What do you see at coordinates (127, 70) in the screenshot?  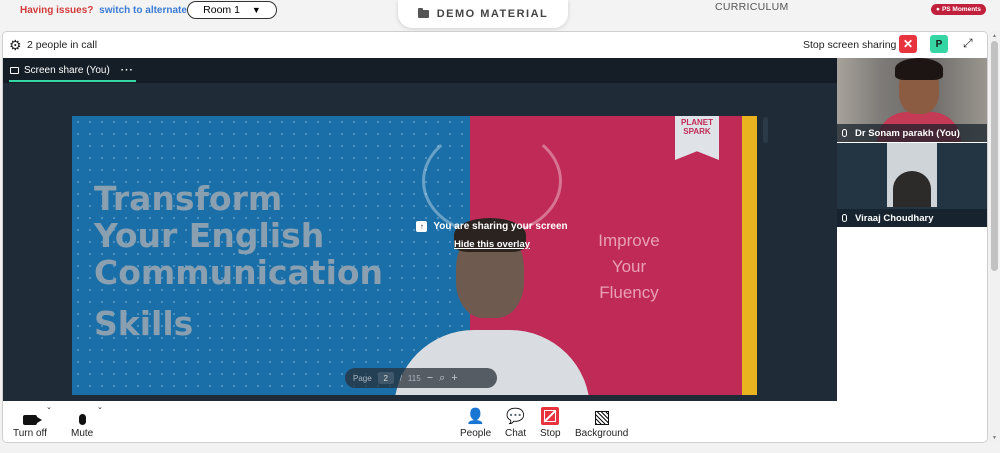 I see `more-options-icon: ···` at bounding box center [127, 70].